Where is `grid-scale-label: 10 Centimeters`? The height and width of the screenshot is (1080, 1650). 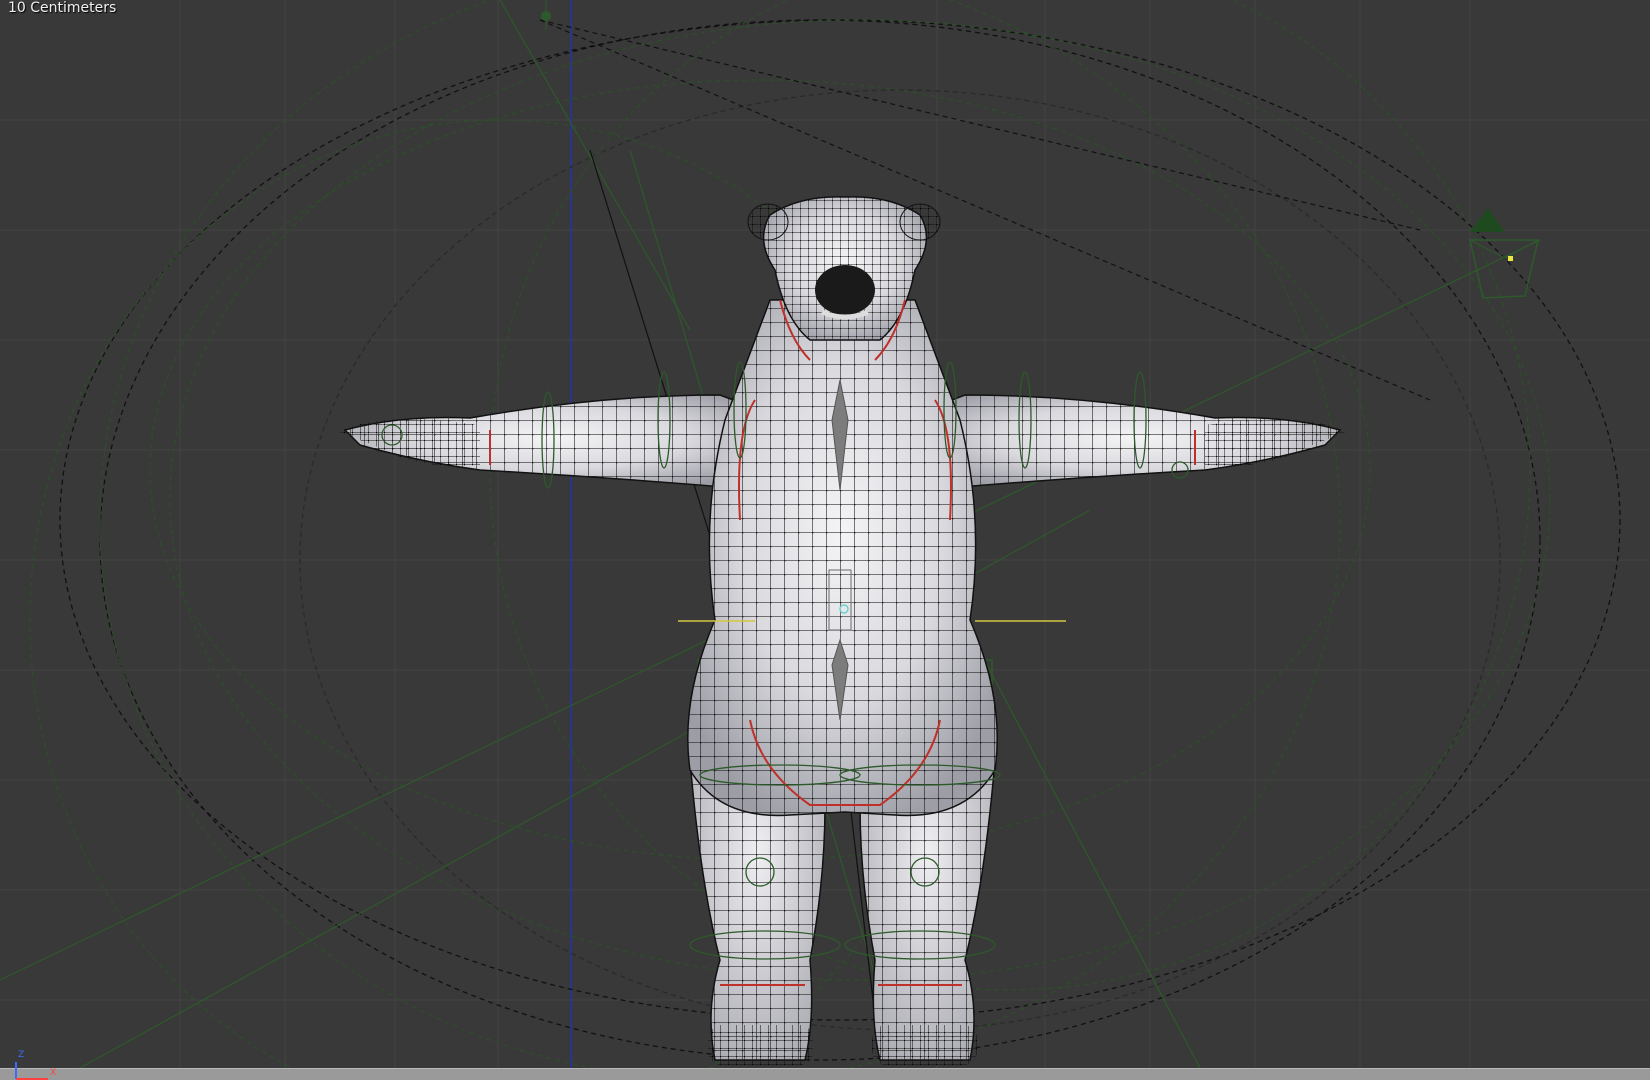 grid-scale-label: 10 Centimeters is located at coordinates (62, 8).